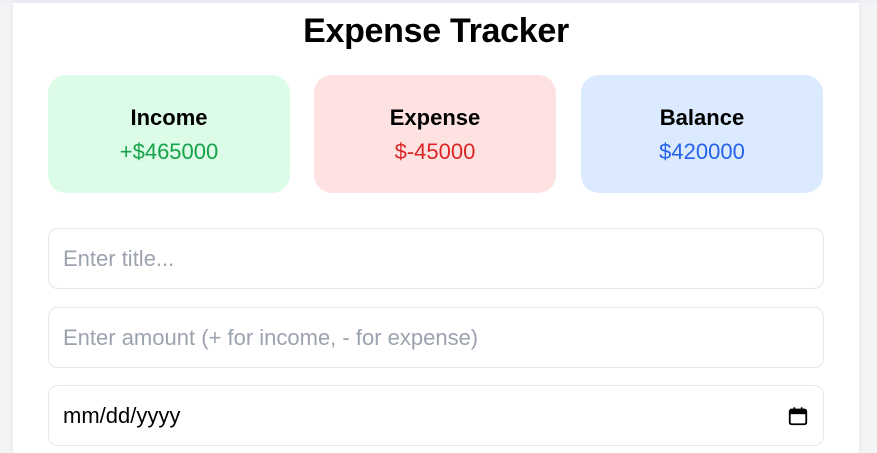  Describe the element at coordinates (702, 134) in the screenshot. I see `balance-summary-card: Balance $420000` at that location.